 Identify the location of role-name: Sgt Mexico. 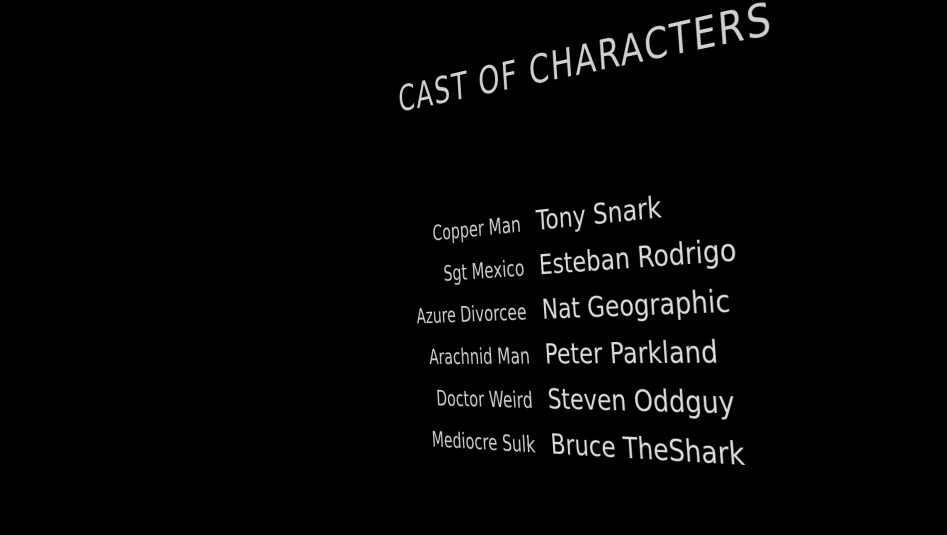
(483, 270).